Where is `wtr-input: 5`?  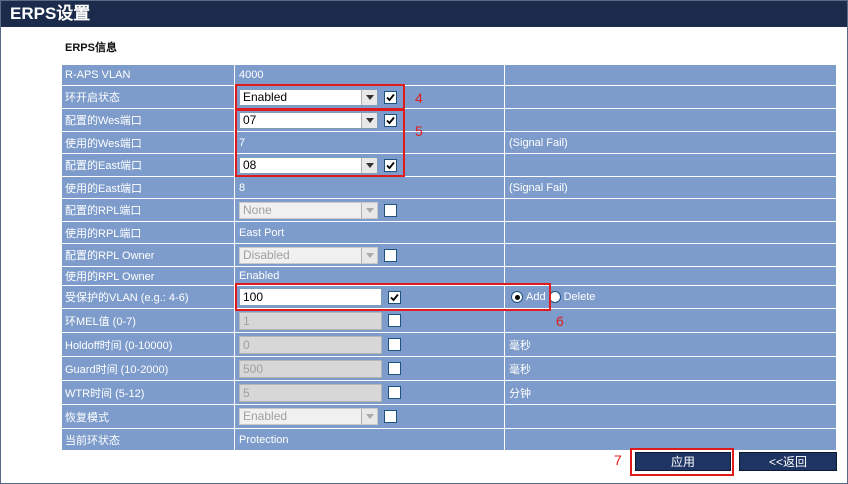 wtr-input: 5 is located at coordinates (310, 392).